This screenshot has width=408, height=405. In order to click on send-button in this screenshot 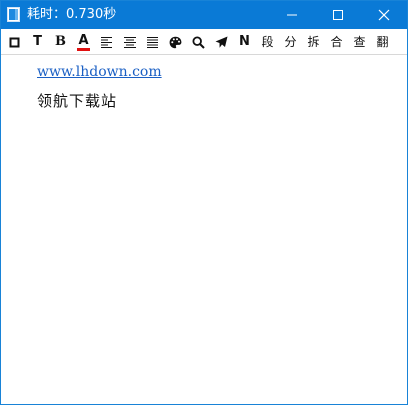, I will do `click(221, 42)`.